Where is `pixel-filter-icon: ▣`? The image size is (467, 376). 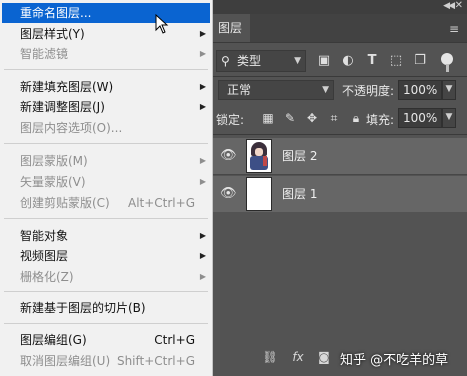
pixel-filter-icon: ▣ is located at coordinates (324, 61).